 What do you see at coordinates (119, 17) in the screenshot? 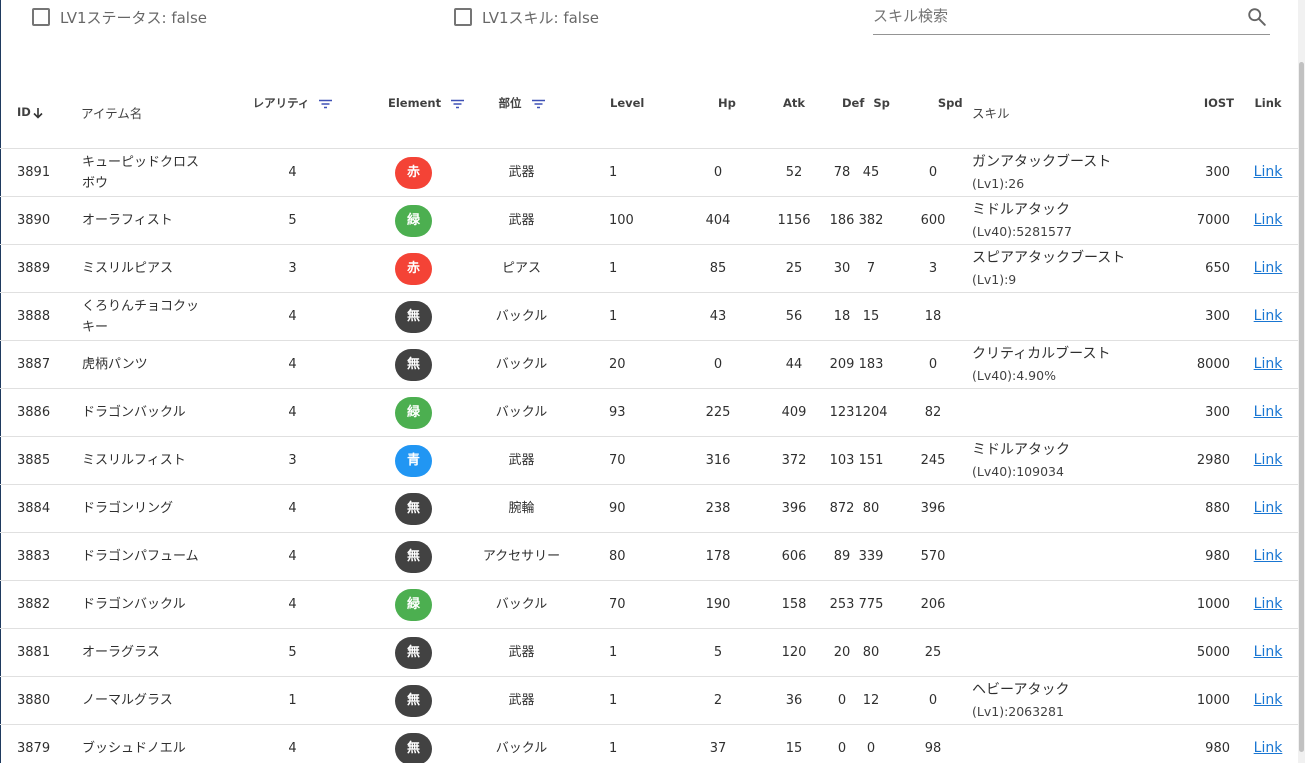
I see `lv1-status-checkbox: LV1ステータス: false` at bounding box center [119, 17].